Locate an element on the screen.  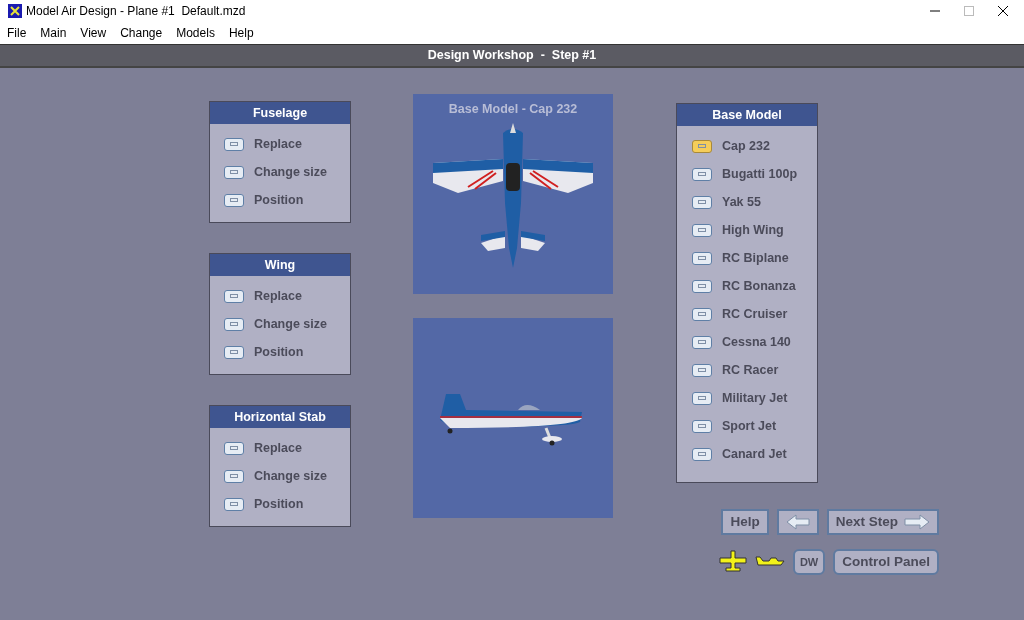
model-label: RC Biplane is located at coordinates (755, 258).